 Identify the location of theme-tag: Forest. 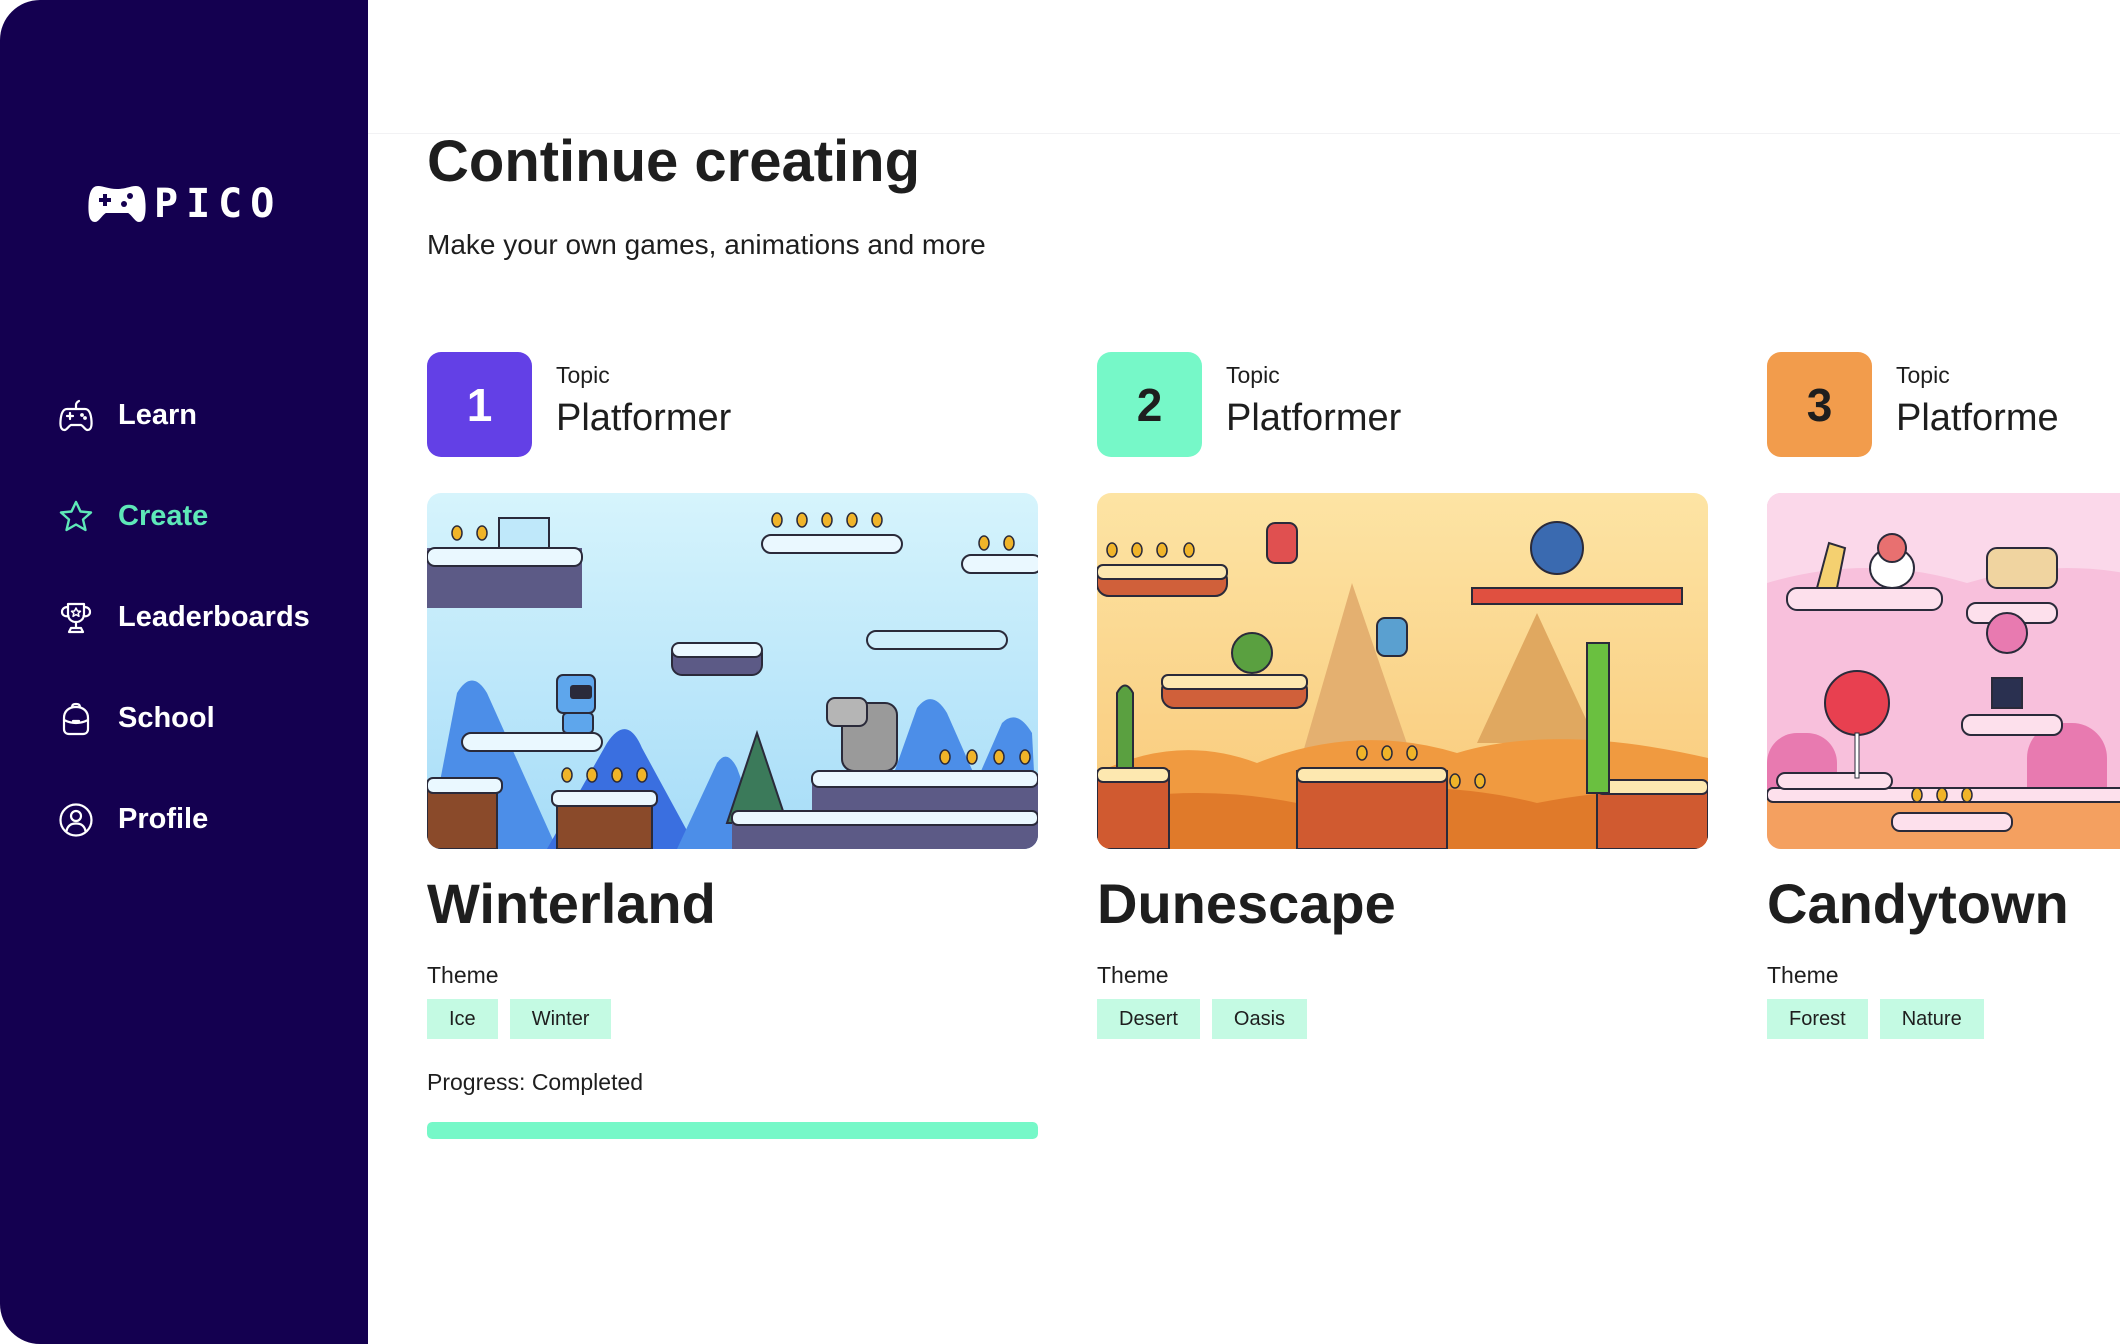
(1817, 1019).